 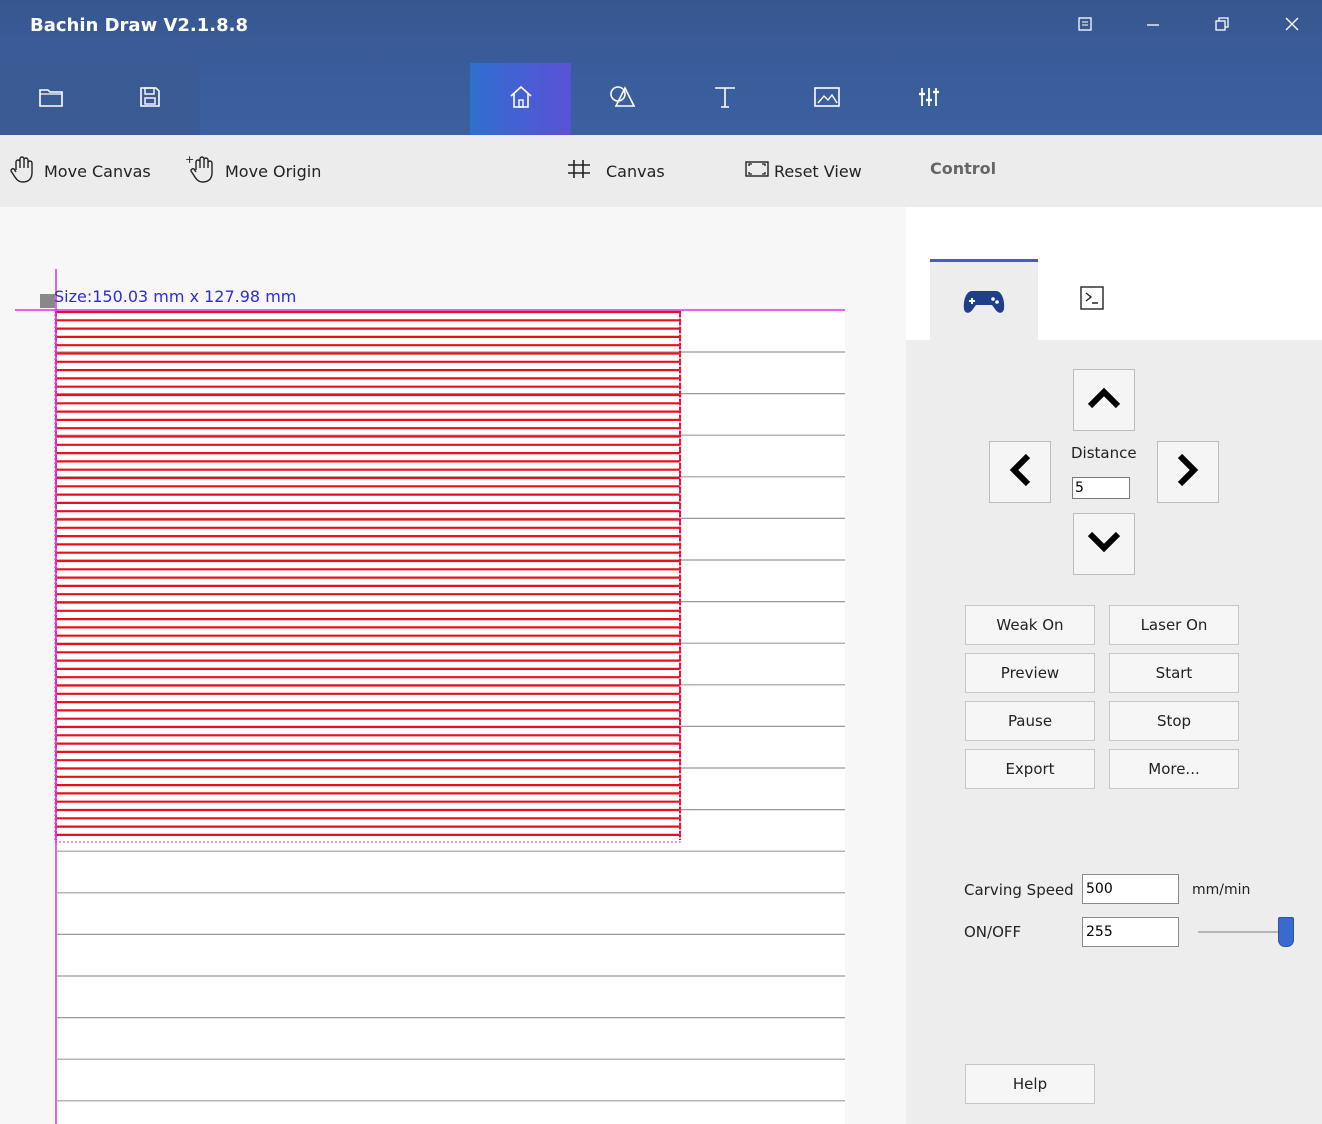 I want to click on settings-sliders-icon, so click(x=929, y=99).